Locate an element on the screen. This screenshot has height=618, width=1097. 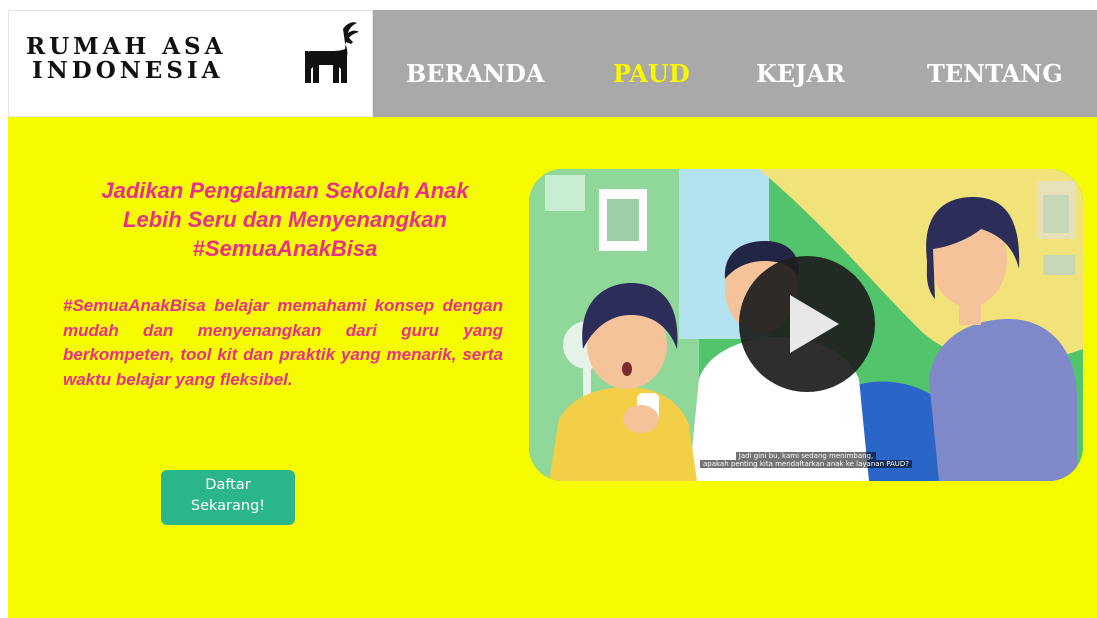
main-nav: BERANDA PAUD KEJAR TENTANG is located at coordinates (735, 63).